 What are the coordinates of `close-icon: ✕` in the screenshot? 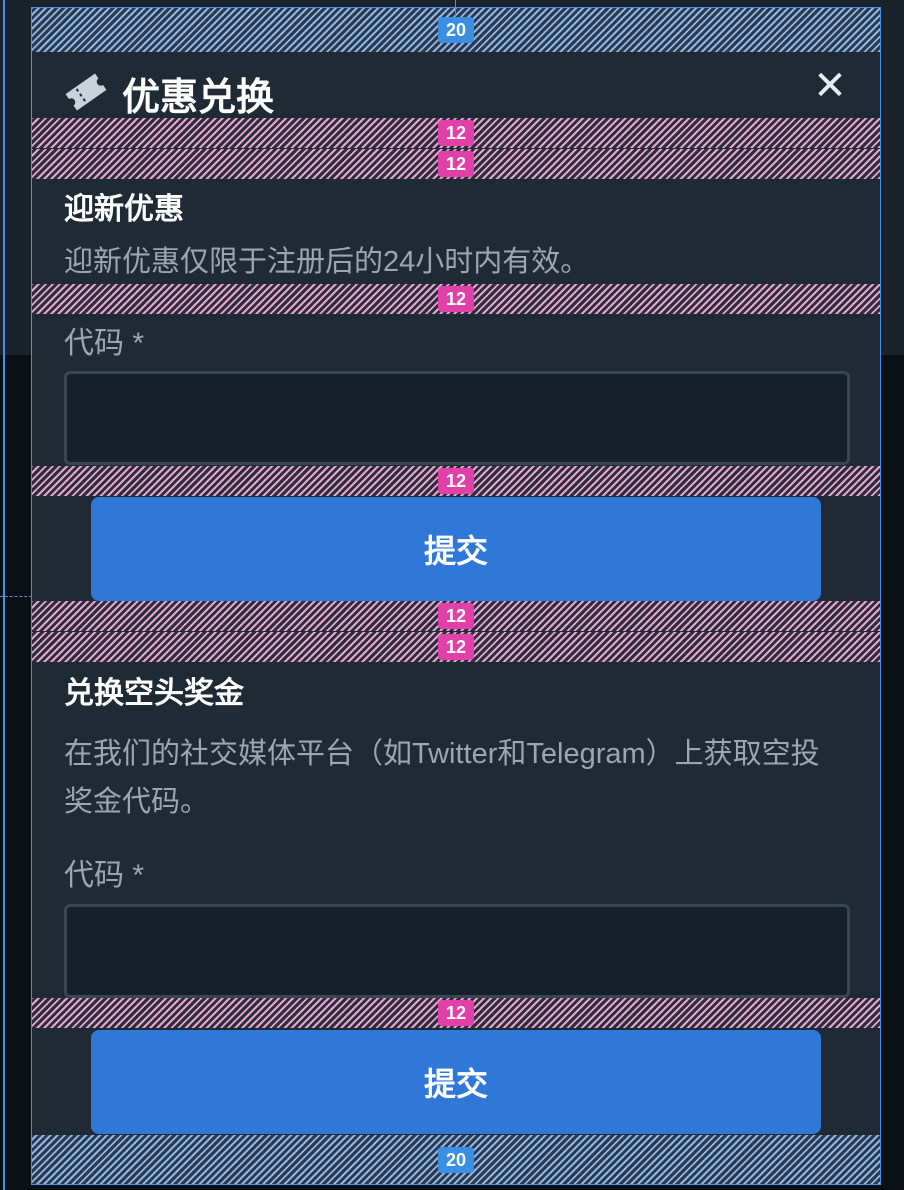 It's located at (830, 86).